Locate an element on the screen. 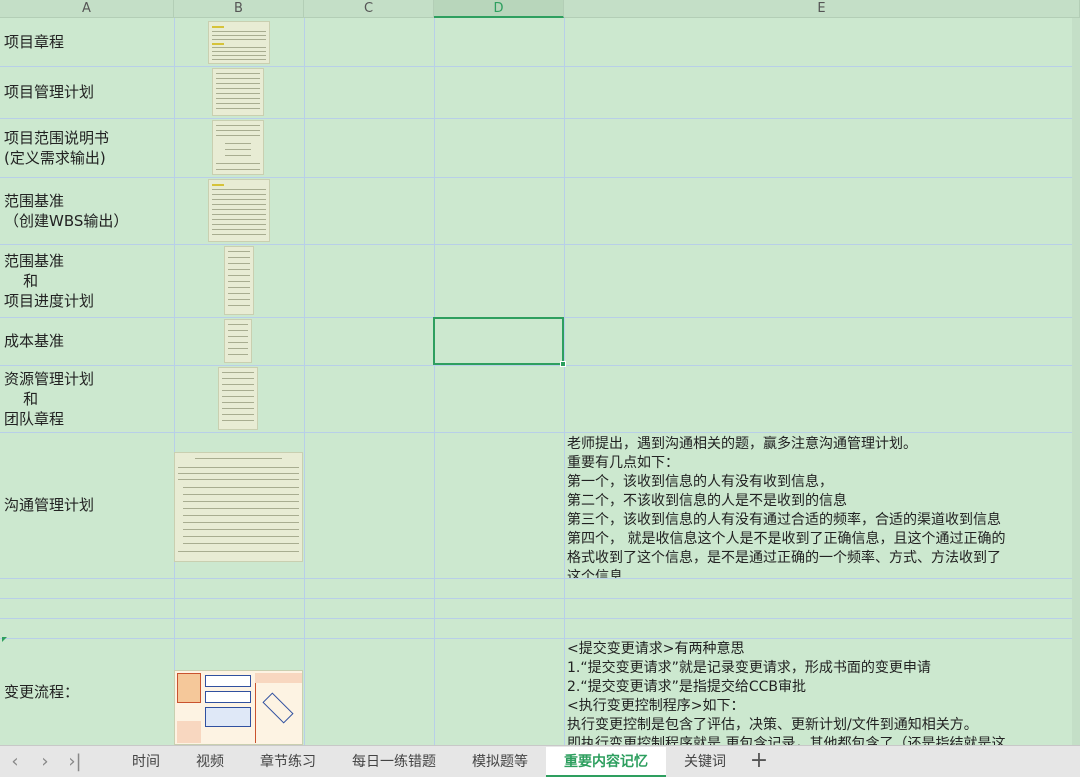 The image size is (1080, 777). column-header-c: C is located at coordinates (369, 9).